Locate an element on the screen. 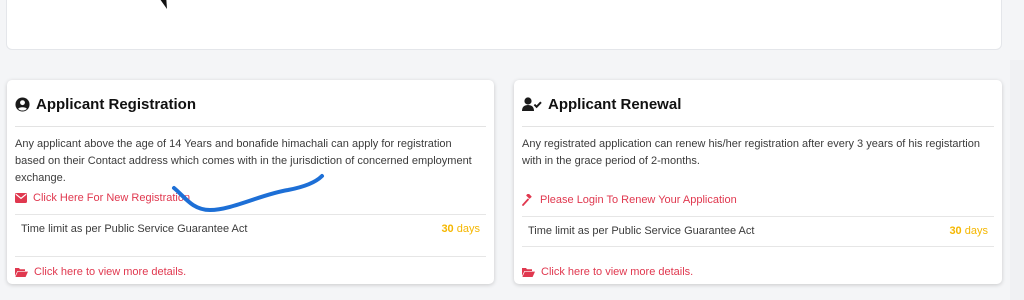  login-to-renew-link: Please Login To Renew Your Application is located at coordinates (629, 200).